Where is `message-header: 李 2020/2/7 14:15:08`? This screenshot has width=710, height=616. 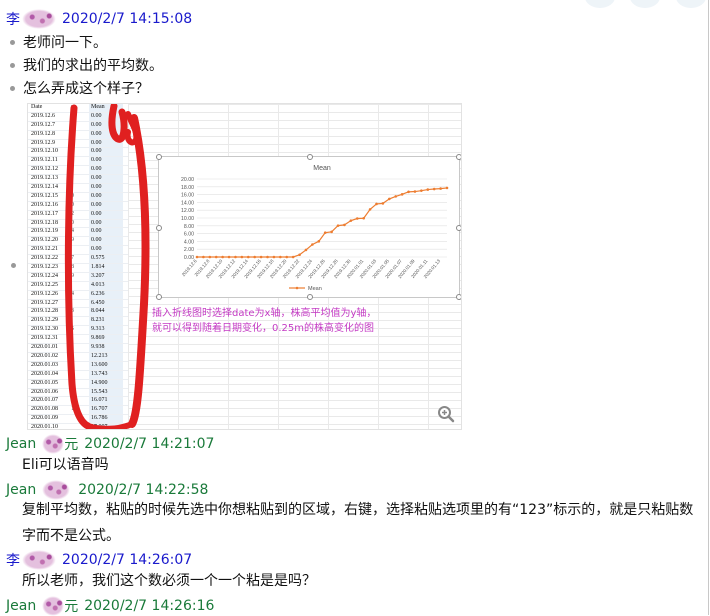
message-header: 李 2020/2/7 14:15:08 is located at coordinates (99, 19).